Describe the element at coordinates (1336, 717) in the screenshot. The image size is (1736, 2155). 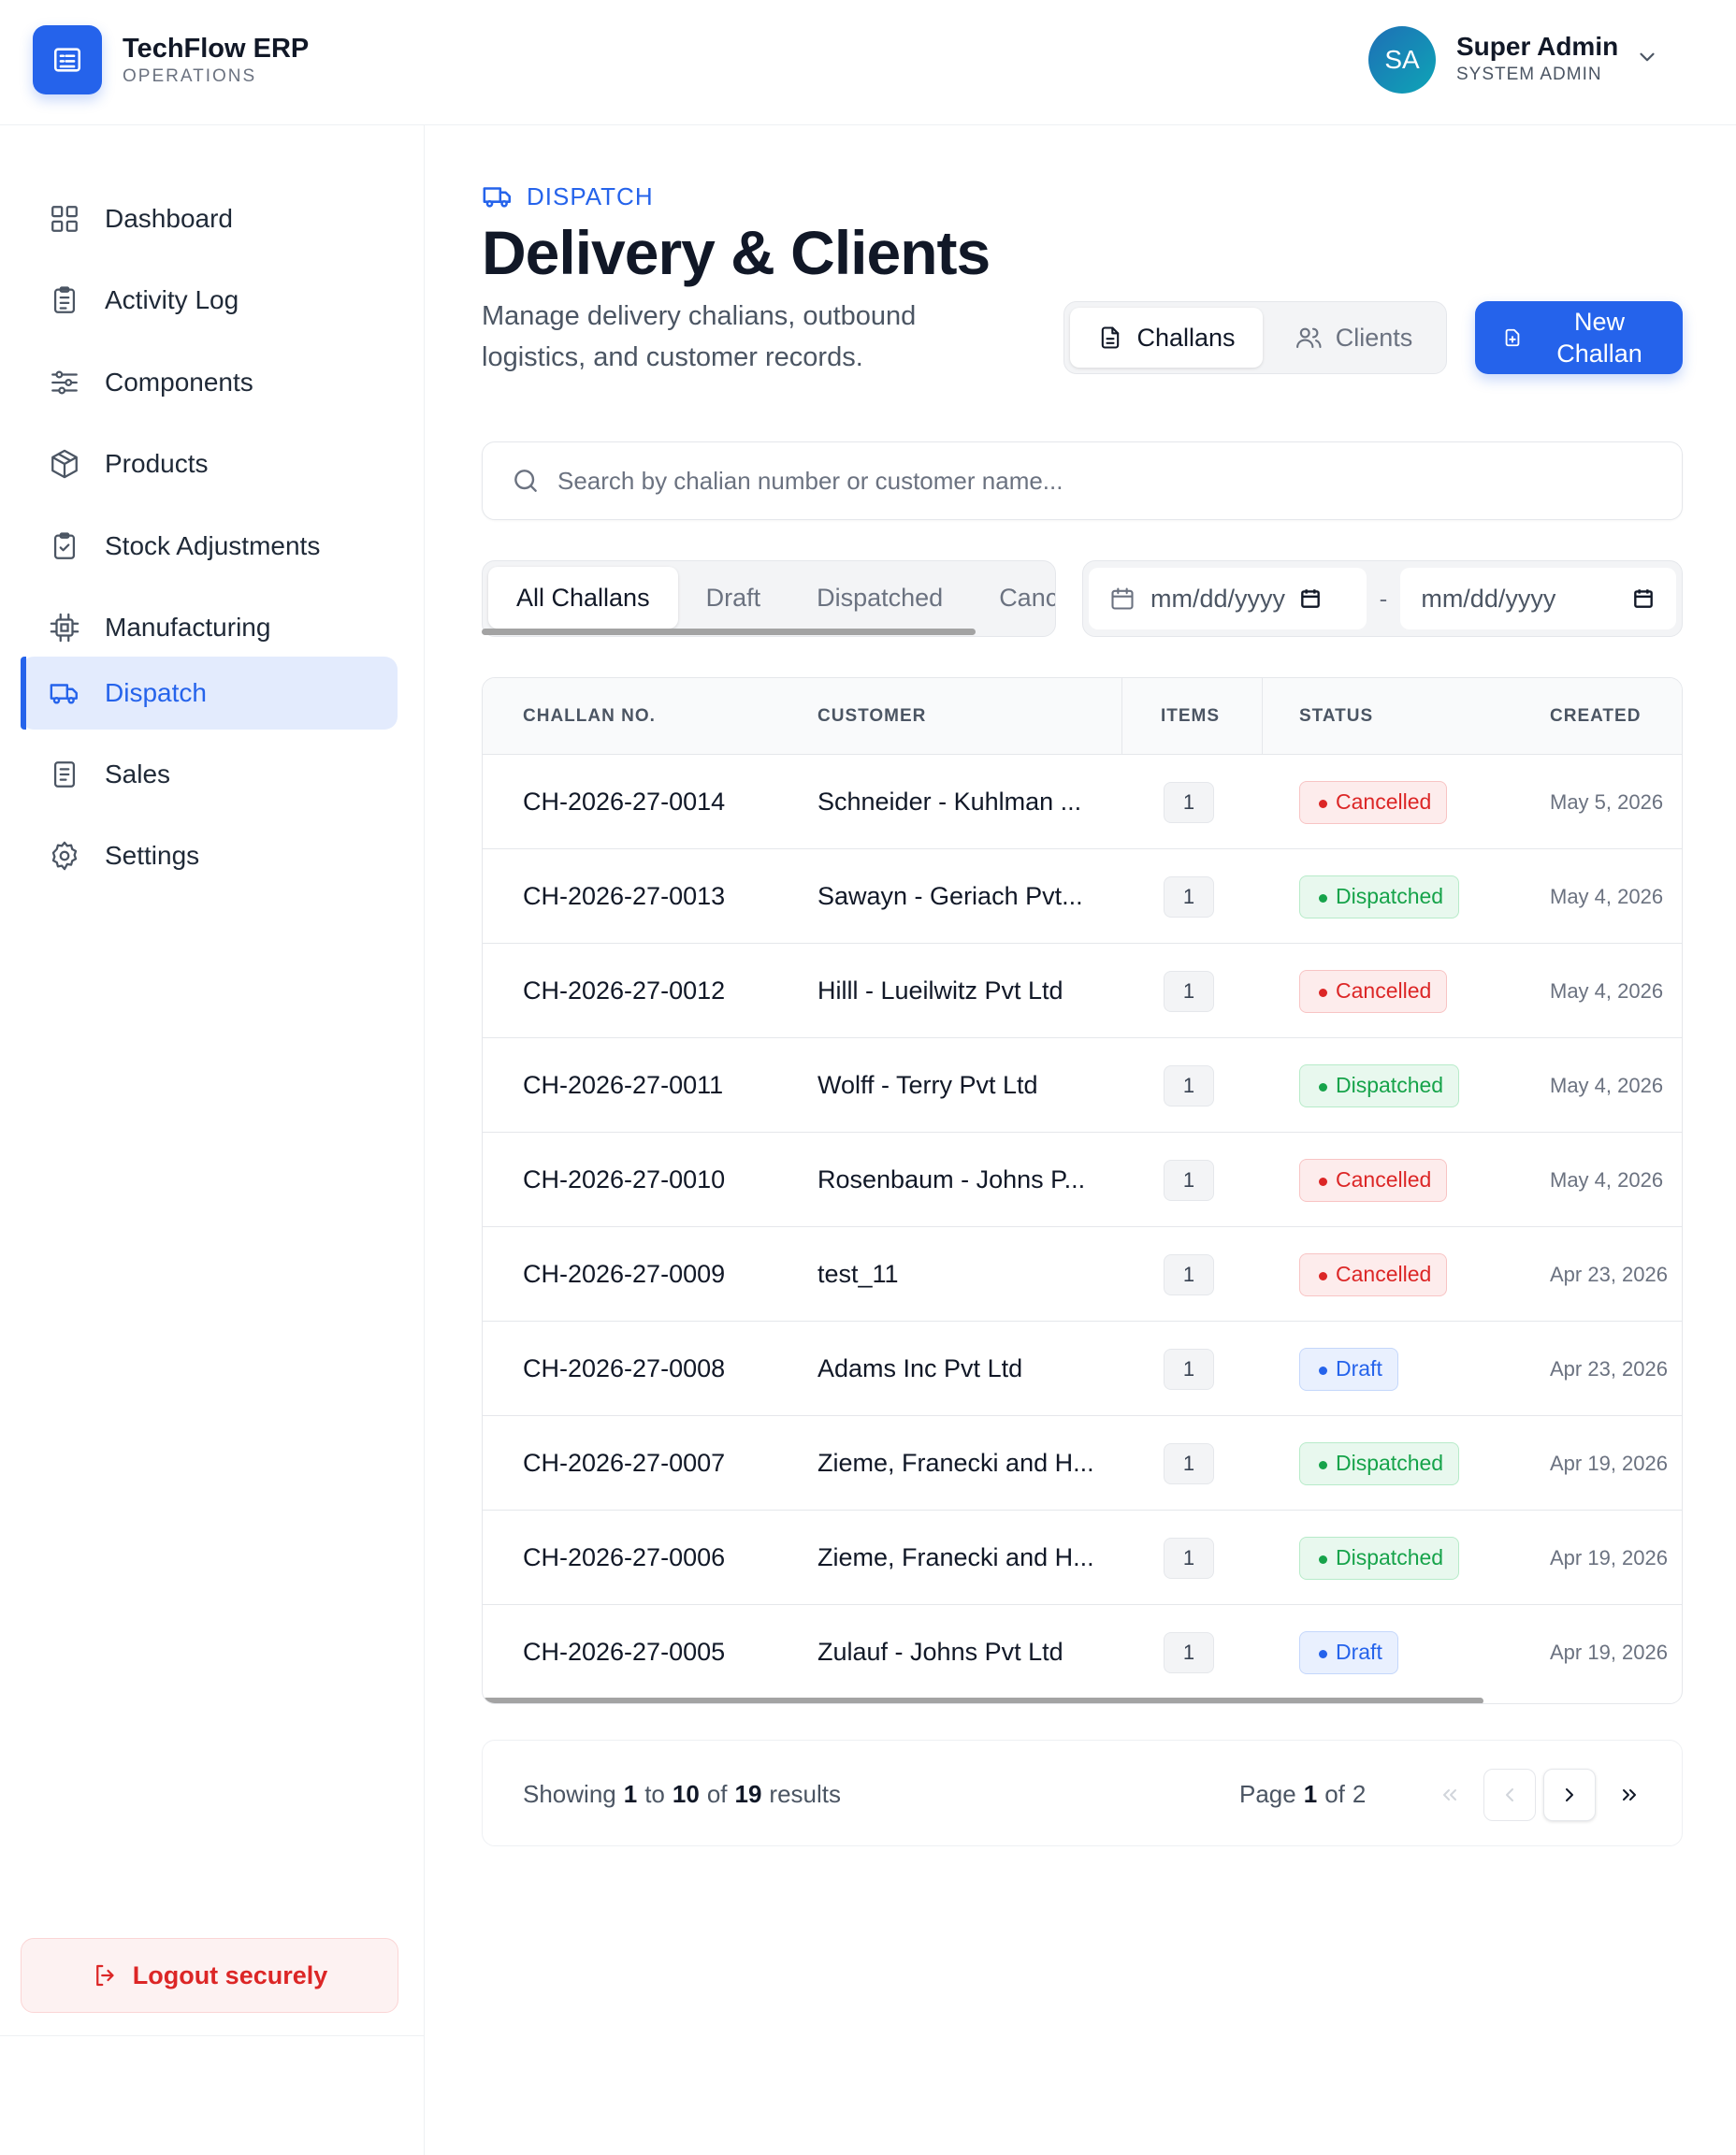
I see `column-header-status: STATUS` at that location.